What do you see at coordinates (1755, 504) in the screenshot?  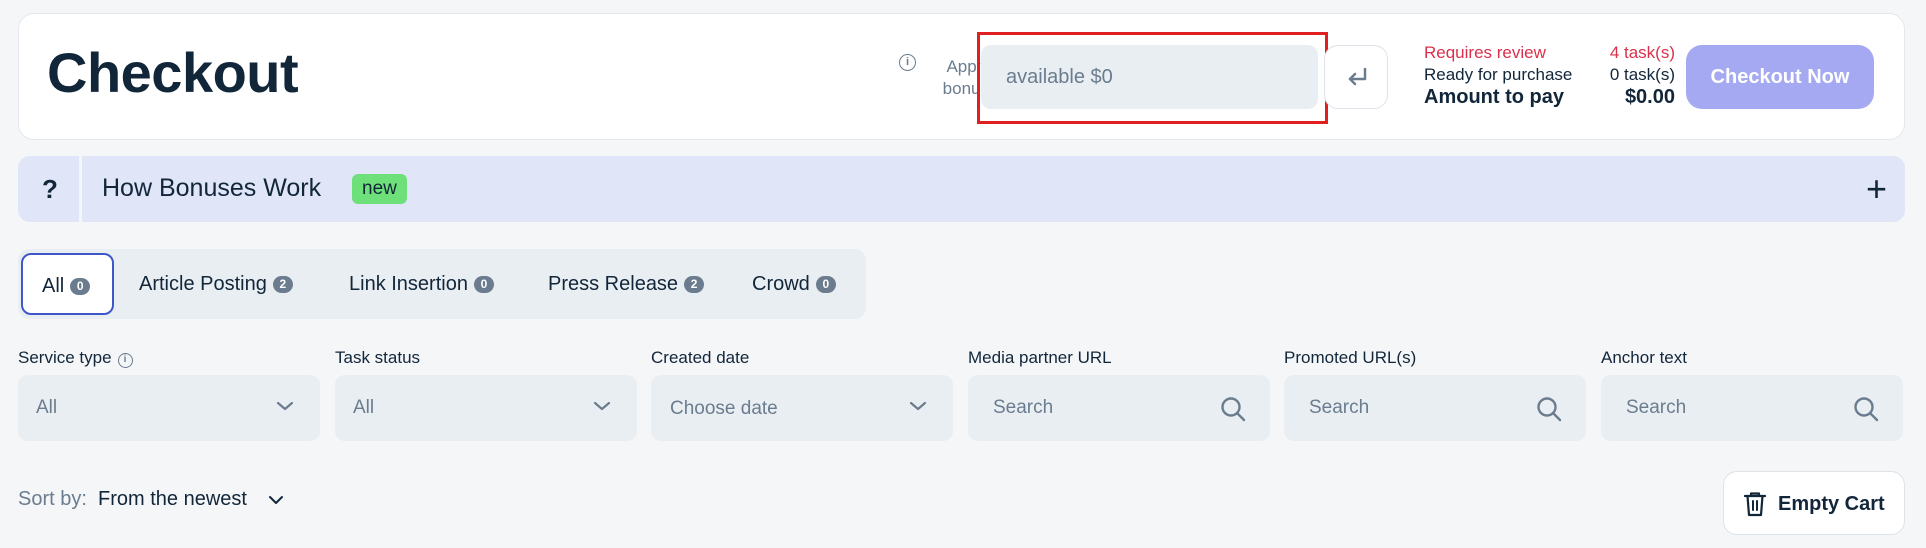 I see `trash-icon` at bounding box center [1755, 504].